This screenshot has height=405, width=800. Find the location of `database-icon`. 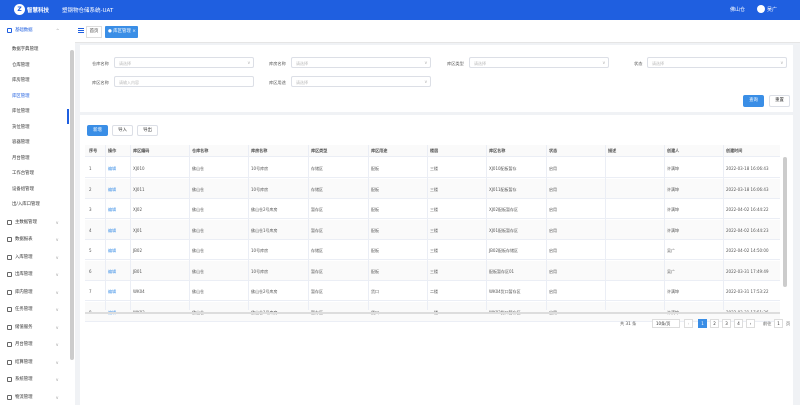

database-icon is located at coordinates (9, 30).